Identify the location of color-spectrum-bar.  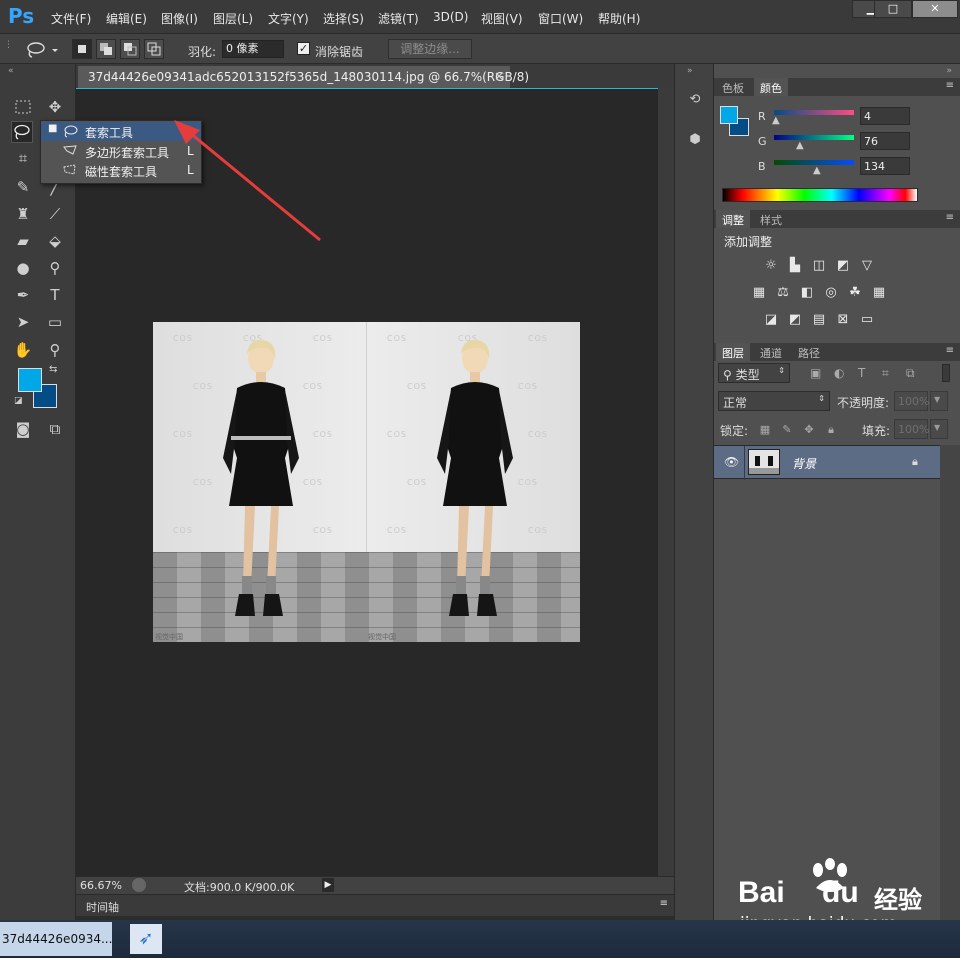
(820, 195).